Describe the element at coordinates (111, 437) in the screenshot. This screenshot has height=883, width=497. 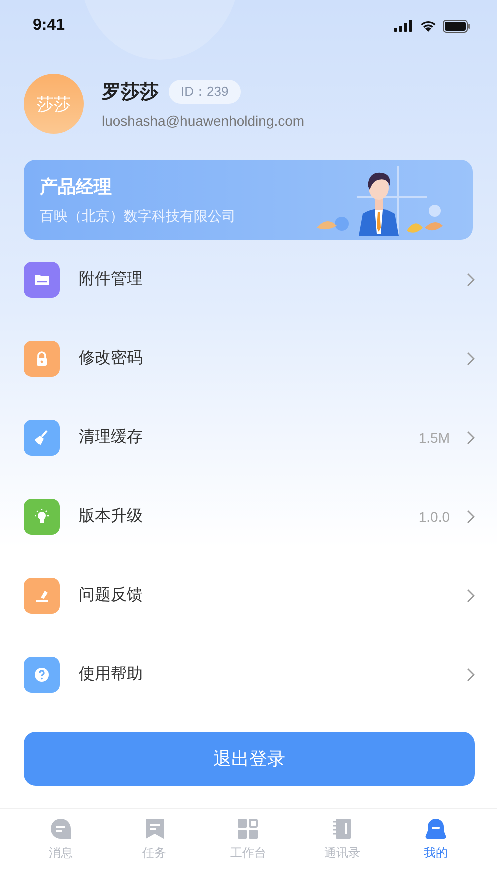
I see `menu-label: 清理缓存` at that location.